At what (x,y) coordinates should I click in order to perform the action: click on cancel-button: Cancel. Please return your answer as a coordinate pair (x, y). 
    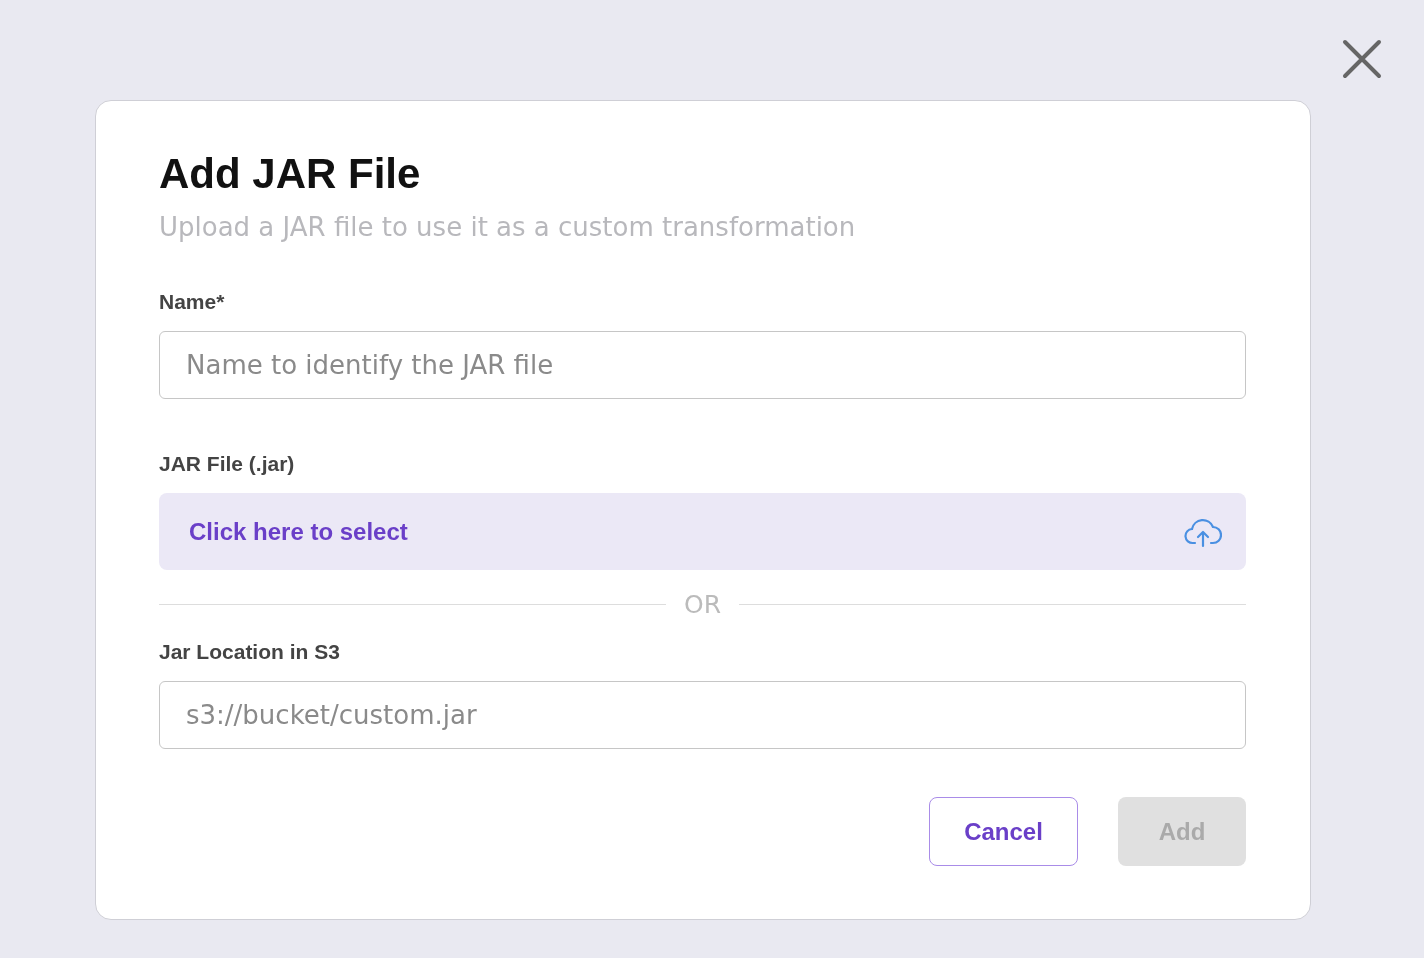
    Looking at the image, I should click on (1003, 831).